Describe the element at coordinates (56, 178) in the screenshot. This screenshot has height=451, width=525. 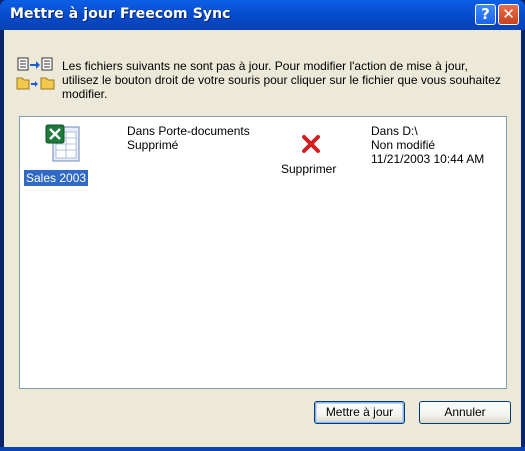
I see `file-name-label: Sales 2003` at that location.